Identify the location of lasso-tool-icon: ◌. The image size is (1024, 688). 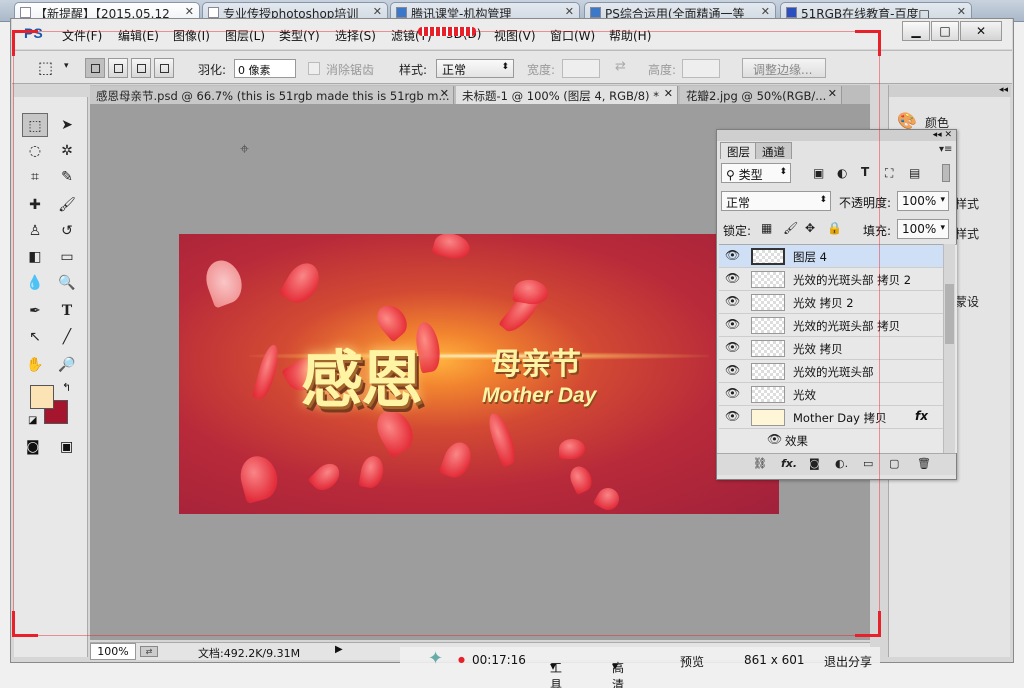
(35, 151).